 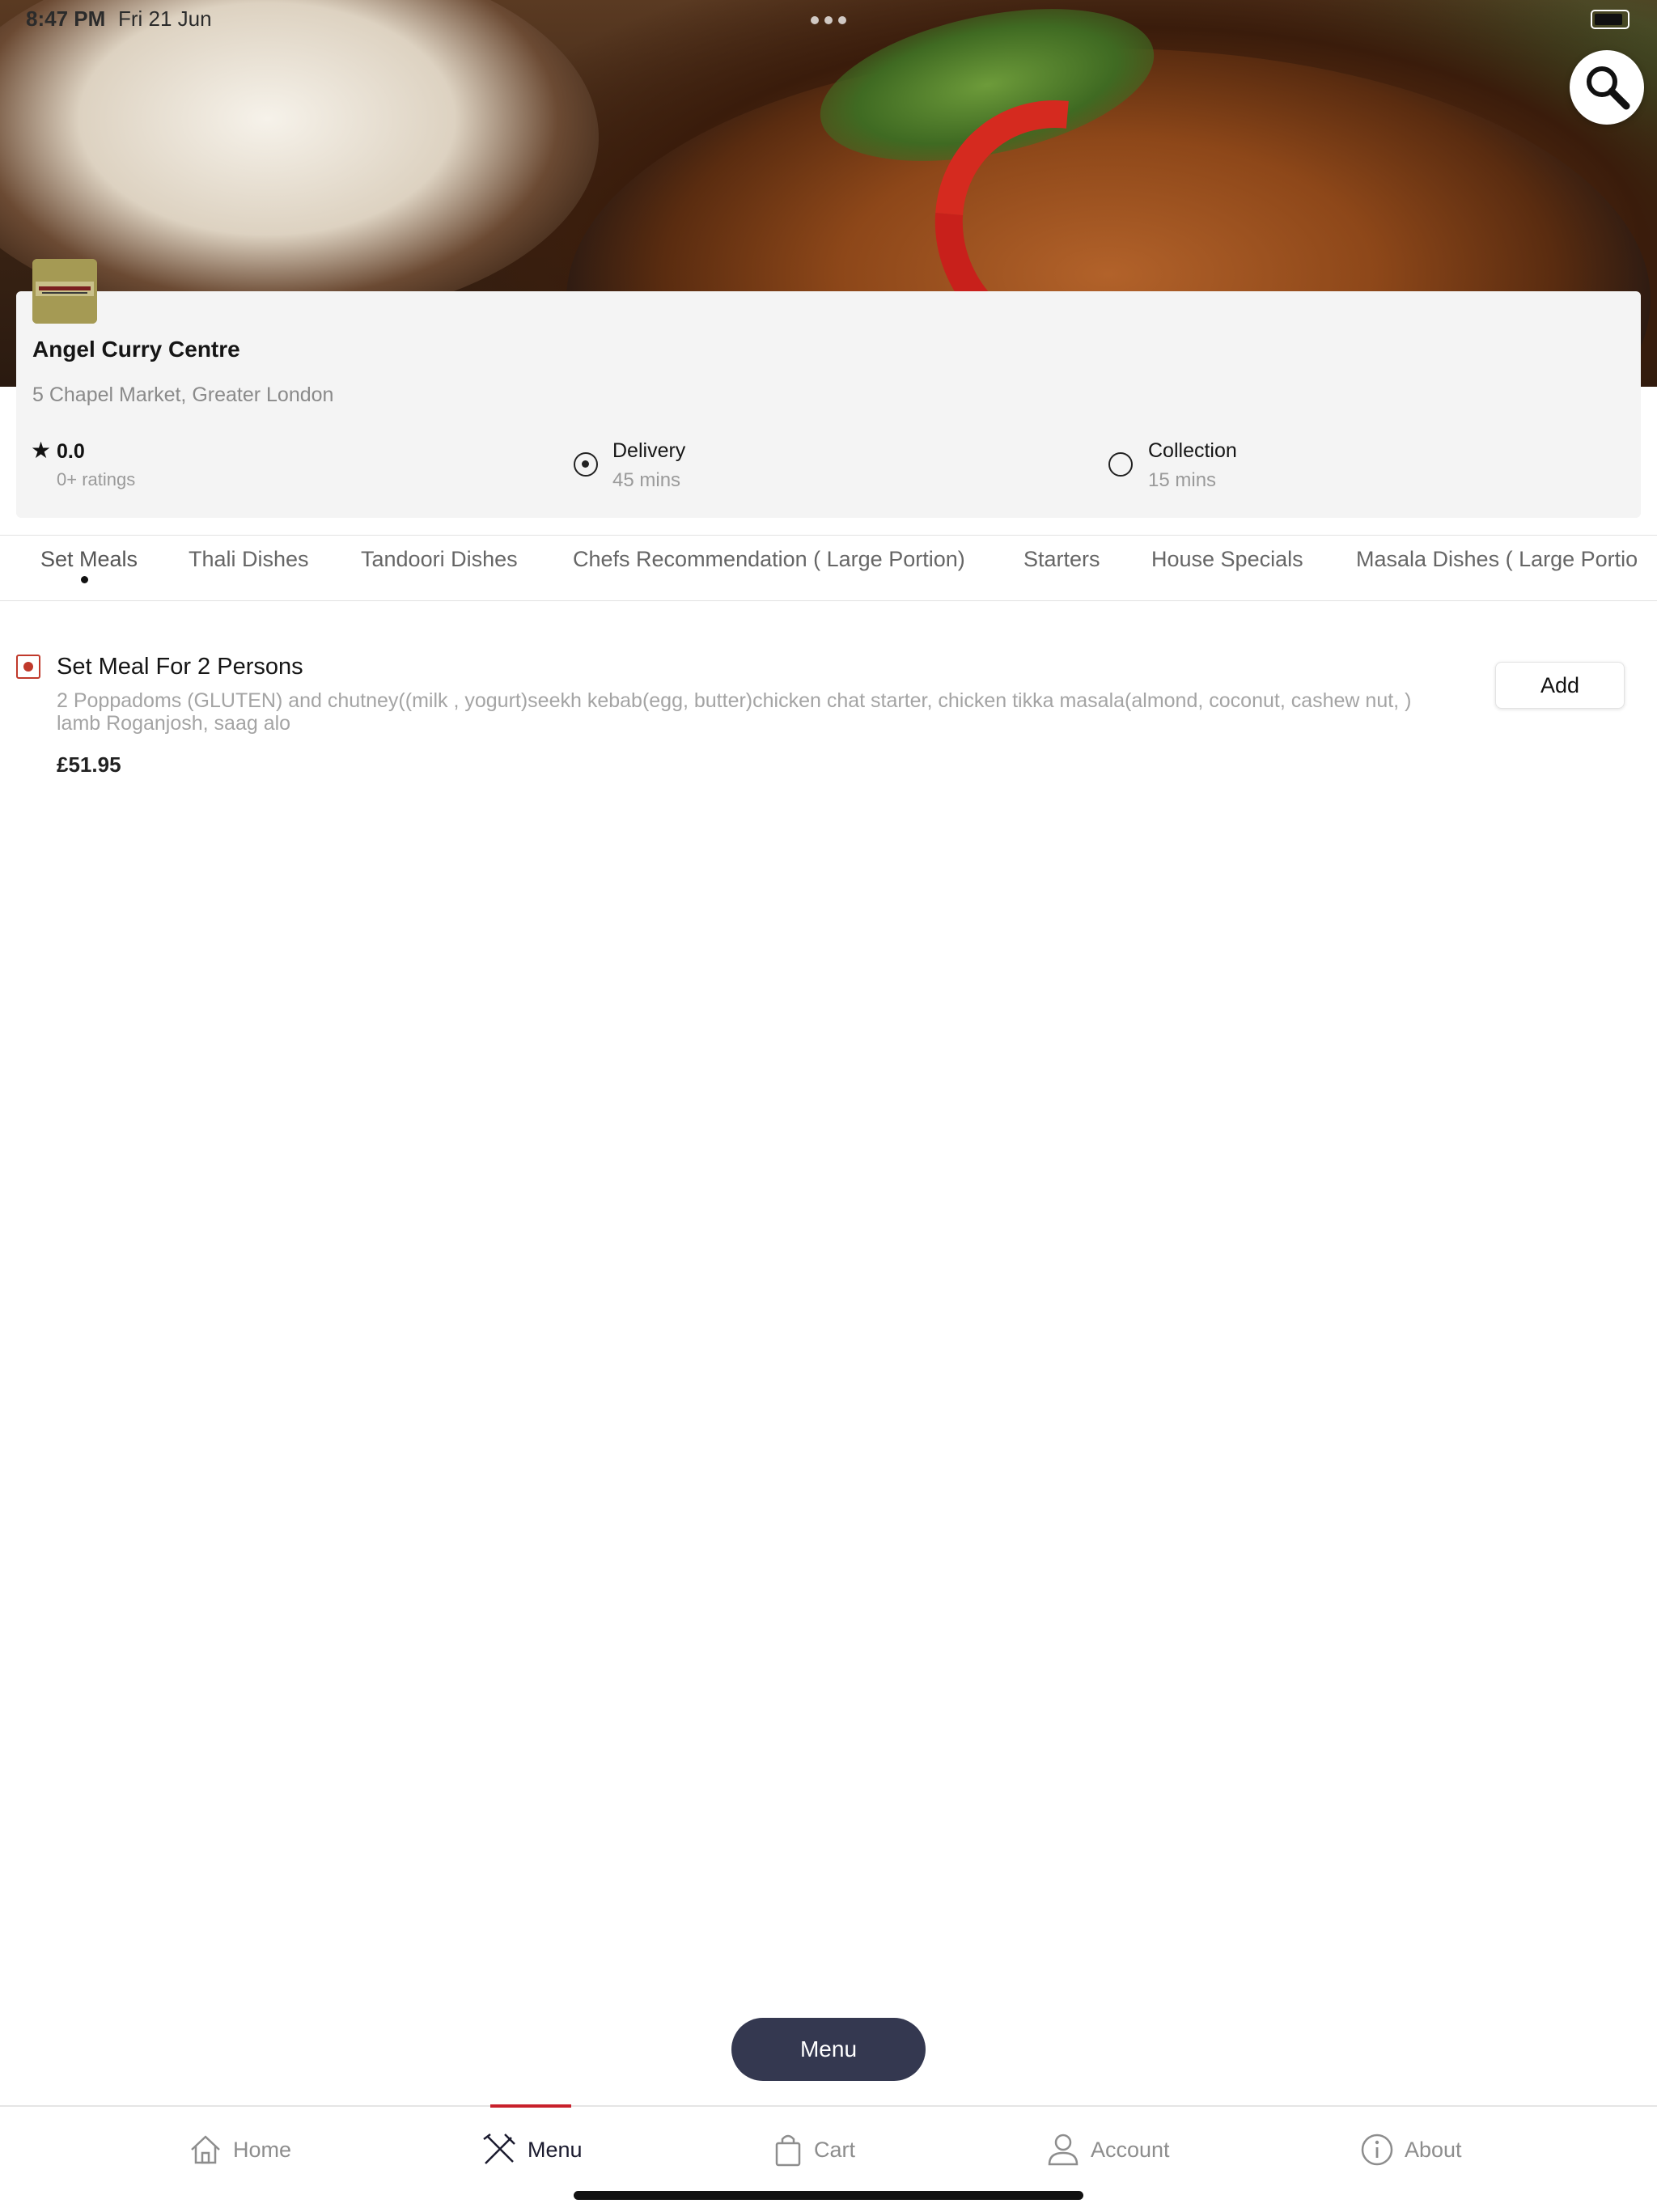 What do you see at coordinates (769, 559) in the screenshot?
I see `tab-chefs-recommendation: Chefs Recommendation ( Large Portion)` at bounding box center [769, 559].